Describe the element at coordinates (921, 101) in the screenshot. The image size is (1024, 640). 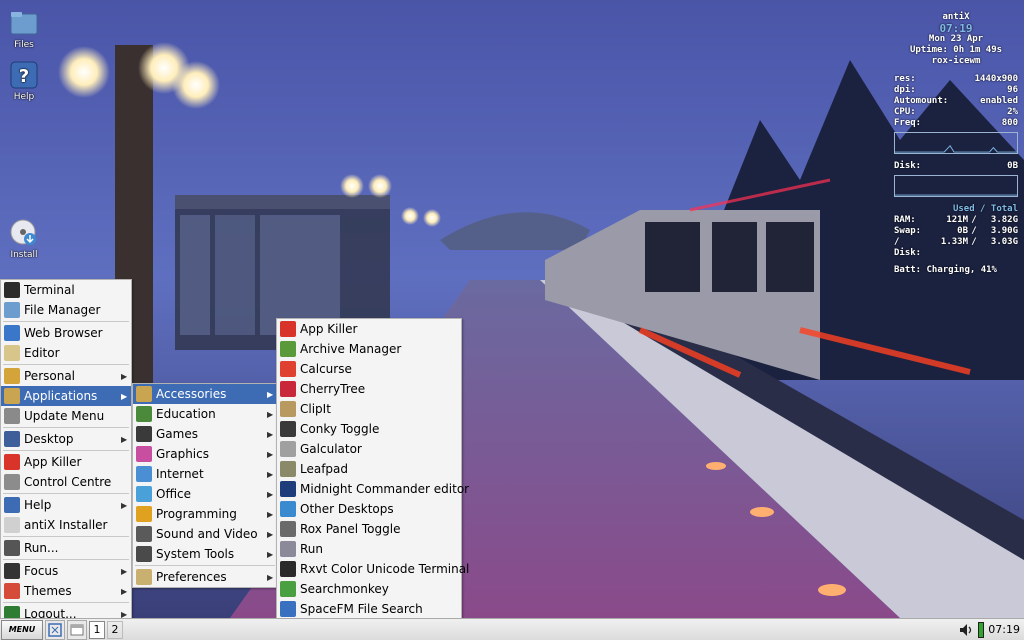
I see `stat-label: Automount:` at that location.